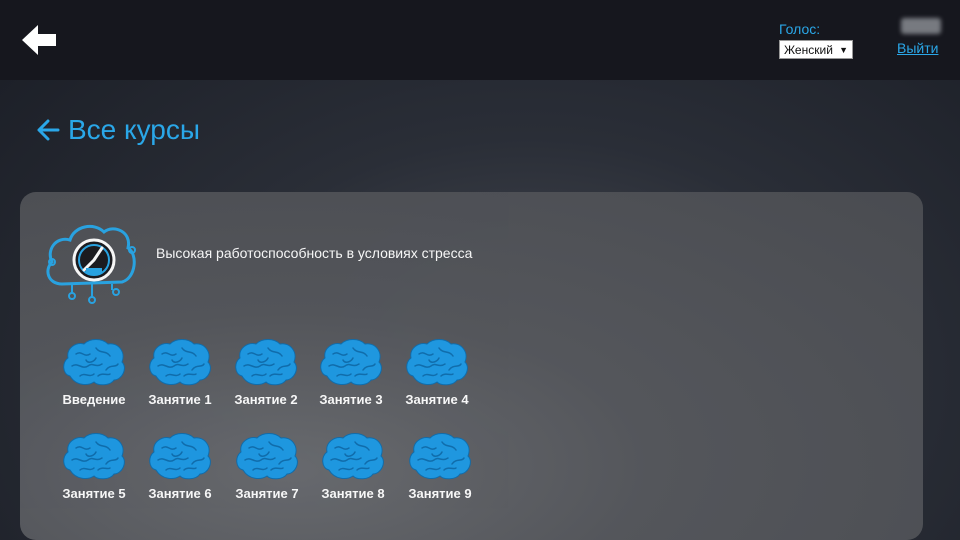 The image size is (960, 540). I want to click on top-bar: Голос: Женский ▼ Выйти, so click(480, 40).